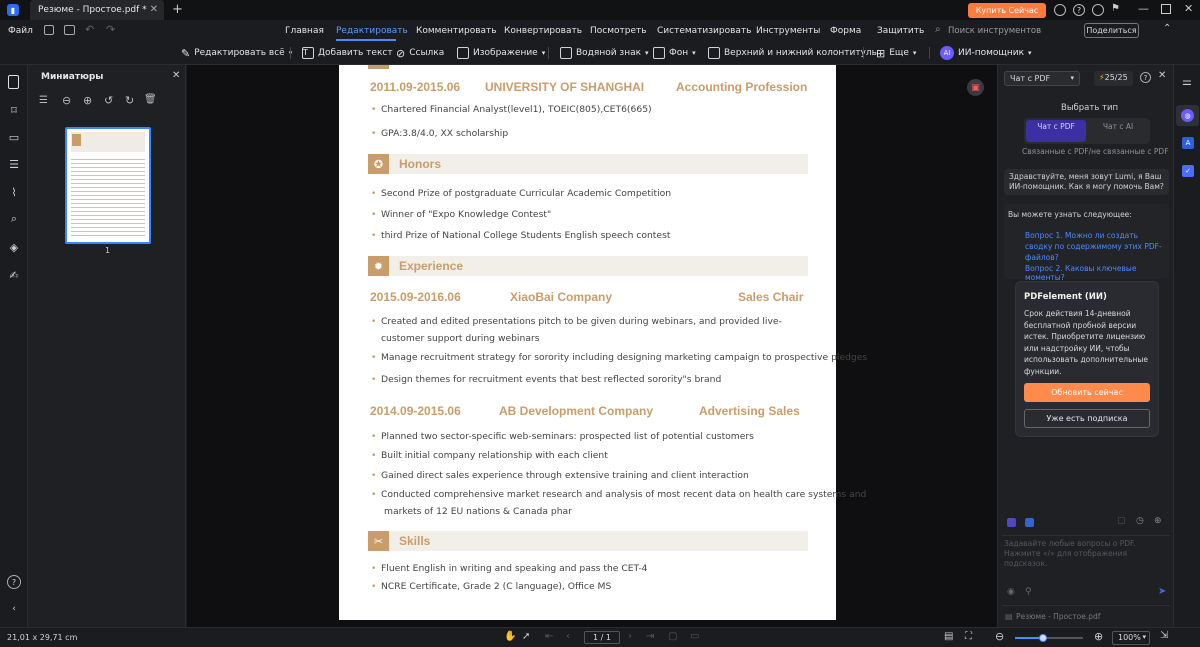 The image size is (1200, 647). Describe the element at coordinates (1011, 592) in the screenshot. I see `lightbulb-icon: ◉` at that location.